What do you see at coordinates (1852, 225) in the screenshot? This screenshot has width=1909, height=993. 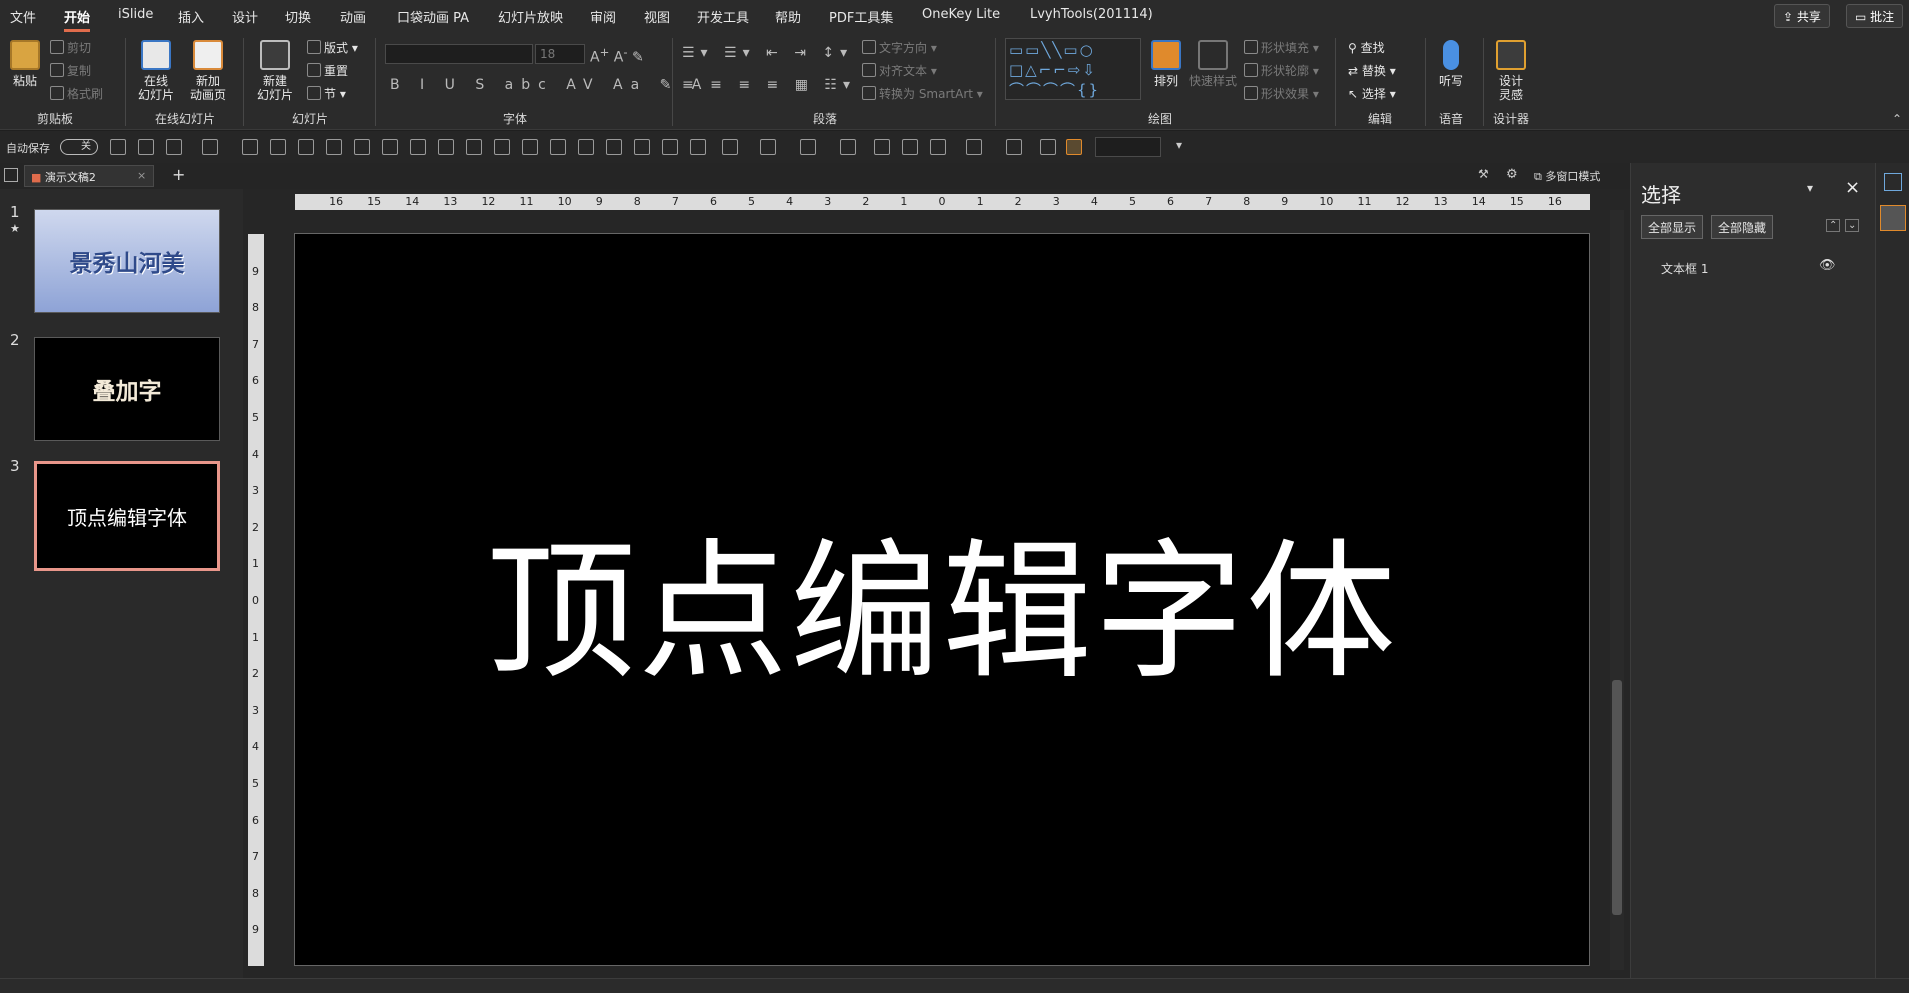 I see `send-backward-icon: ⌄` at bounding box center [1852, 225].